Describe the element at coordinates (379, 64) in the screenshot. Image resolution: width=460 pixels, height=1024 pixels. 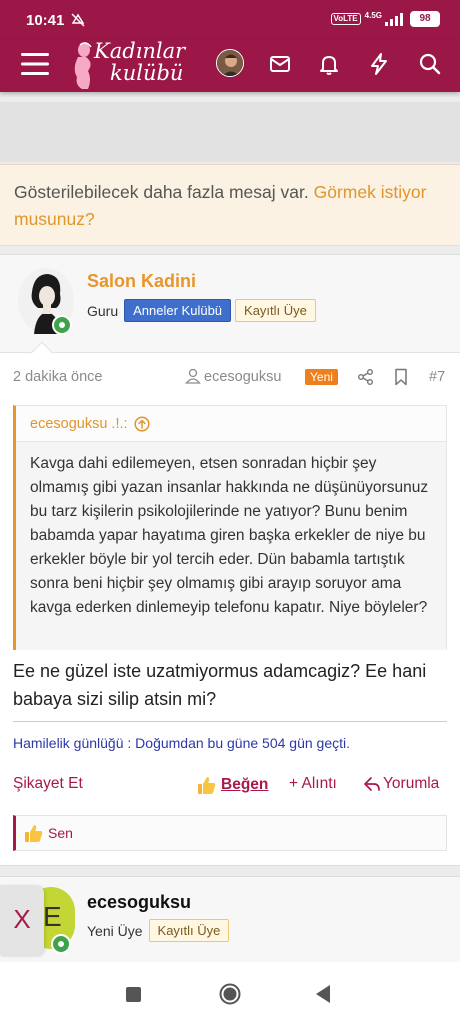
I see `bolt-icon` at that location.